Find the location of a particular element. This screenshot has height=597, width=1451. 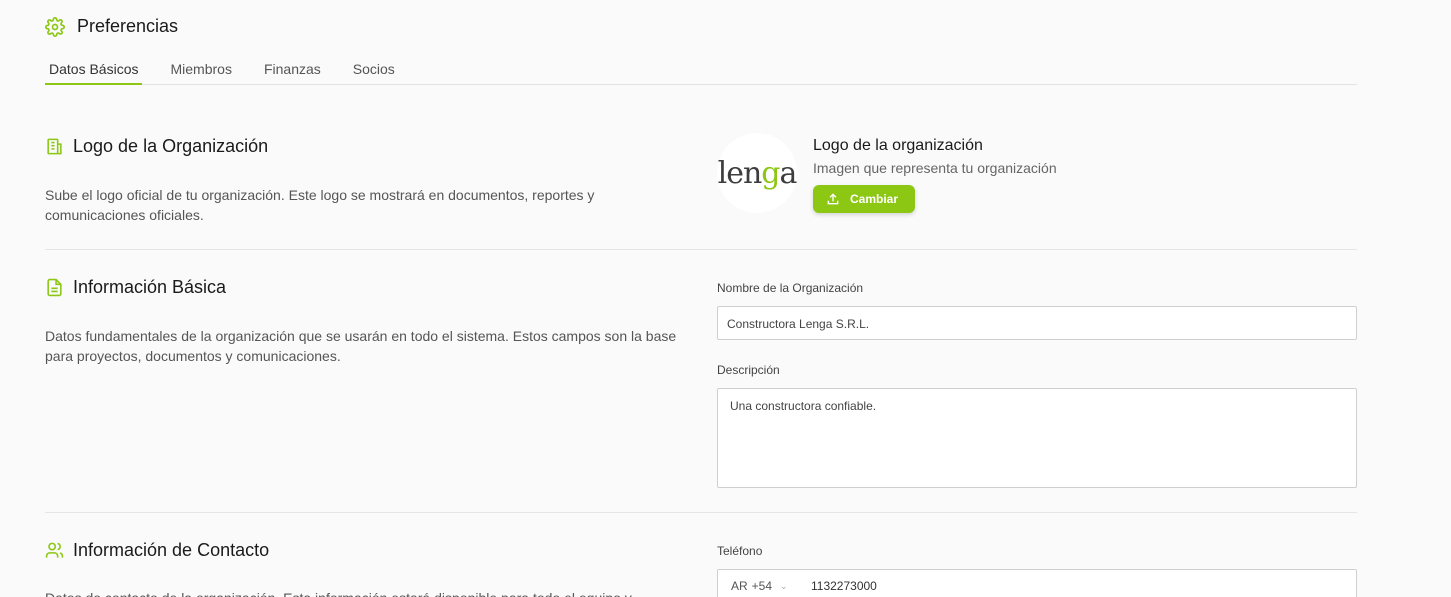

basic-section-title: Información Básica is located at coordinates (150, 287).